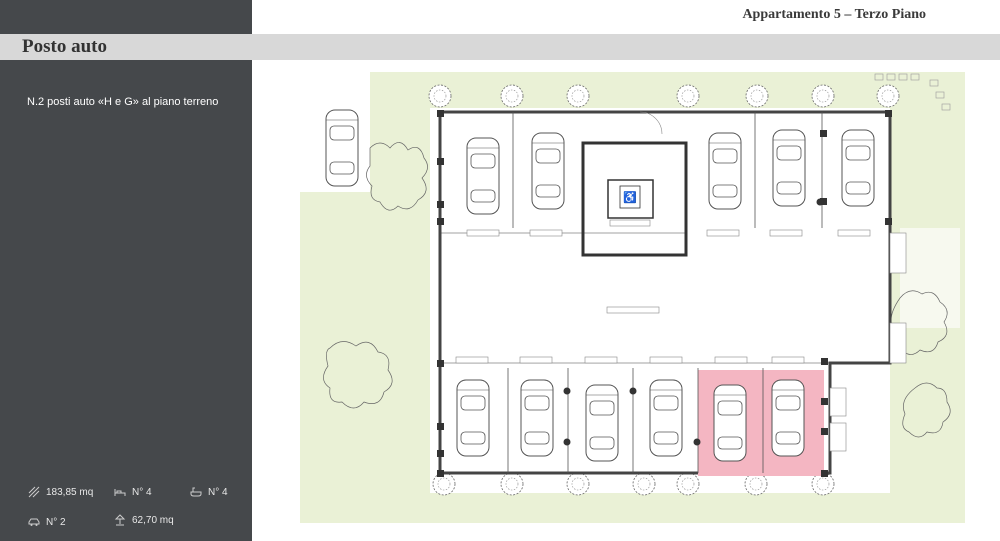 The image size is (1000, 541). What do you see at coordinates (64, 46) in the screenshot?
I see `section-title: Posto auto` at bounding box center [64, 46].